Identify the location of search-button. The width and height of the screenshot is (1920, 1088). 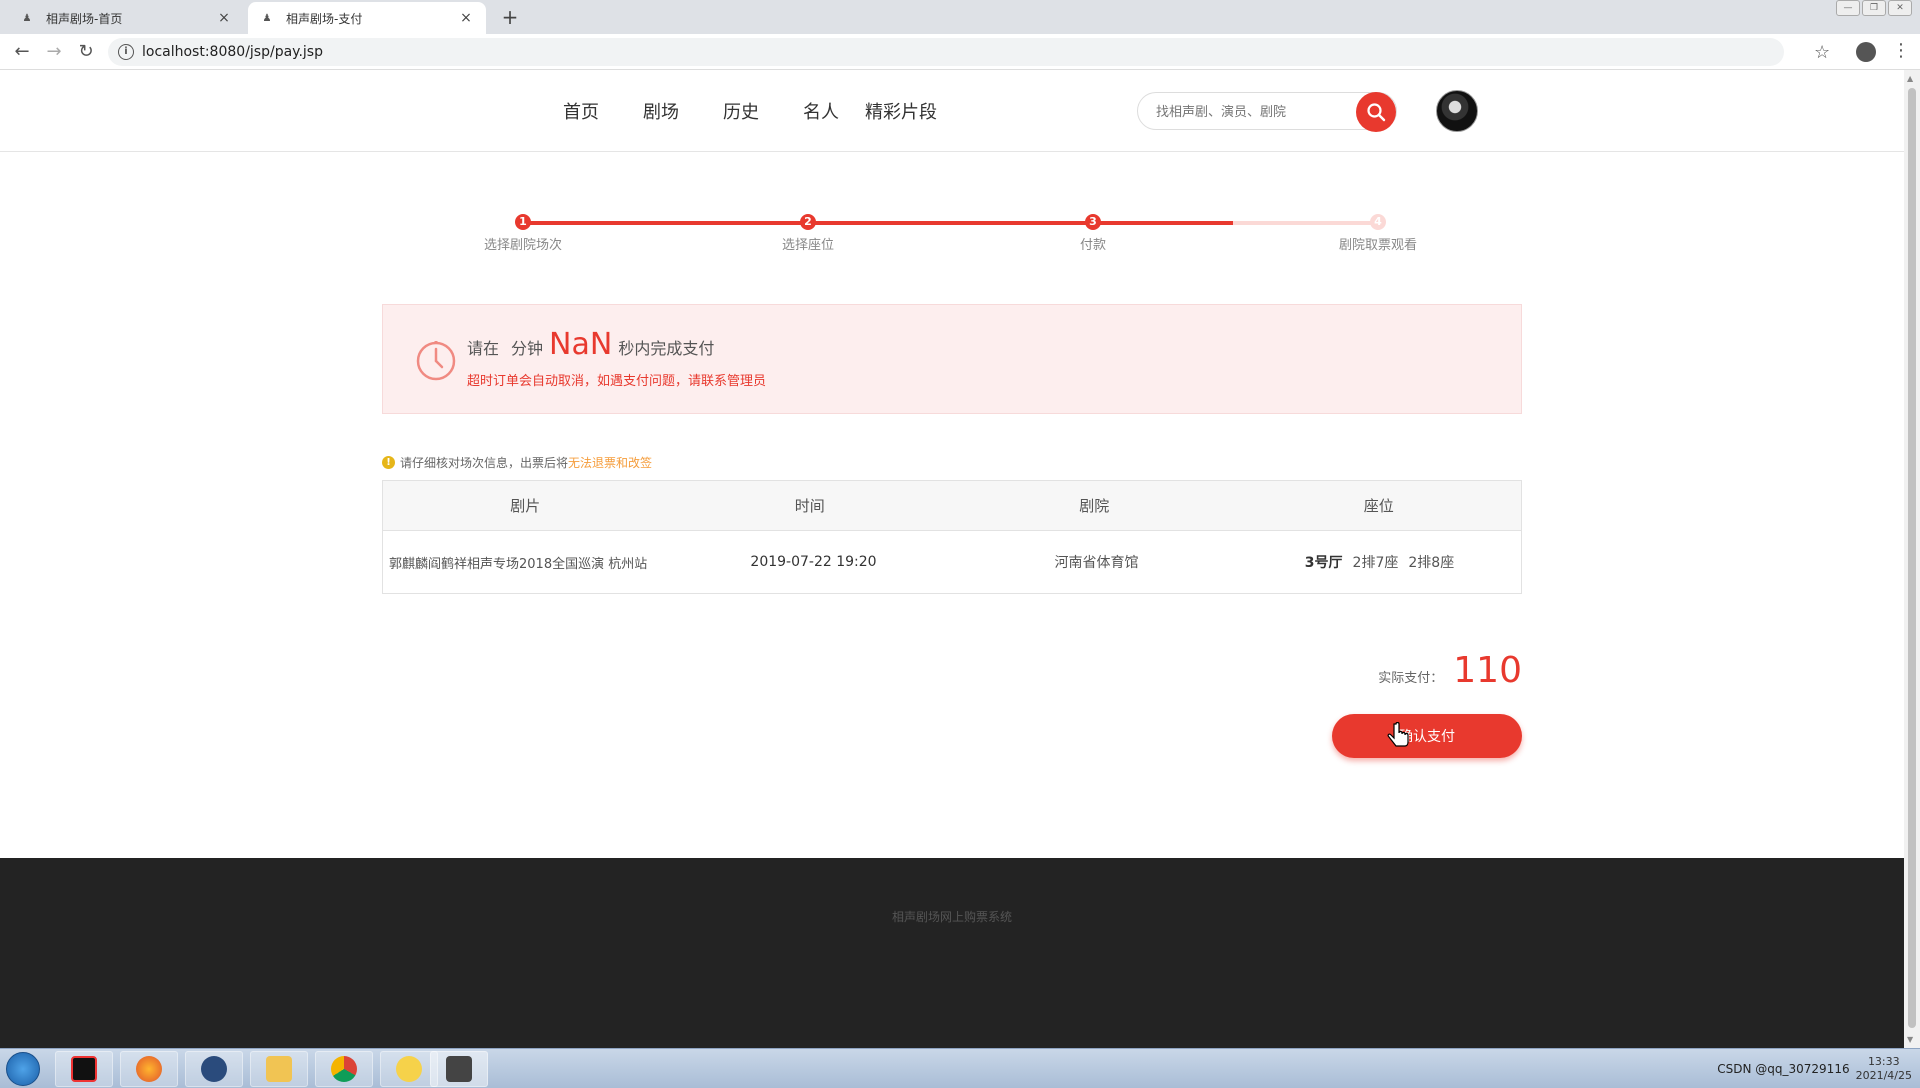
(1376, 112).